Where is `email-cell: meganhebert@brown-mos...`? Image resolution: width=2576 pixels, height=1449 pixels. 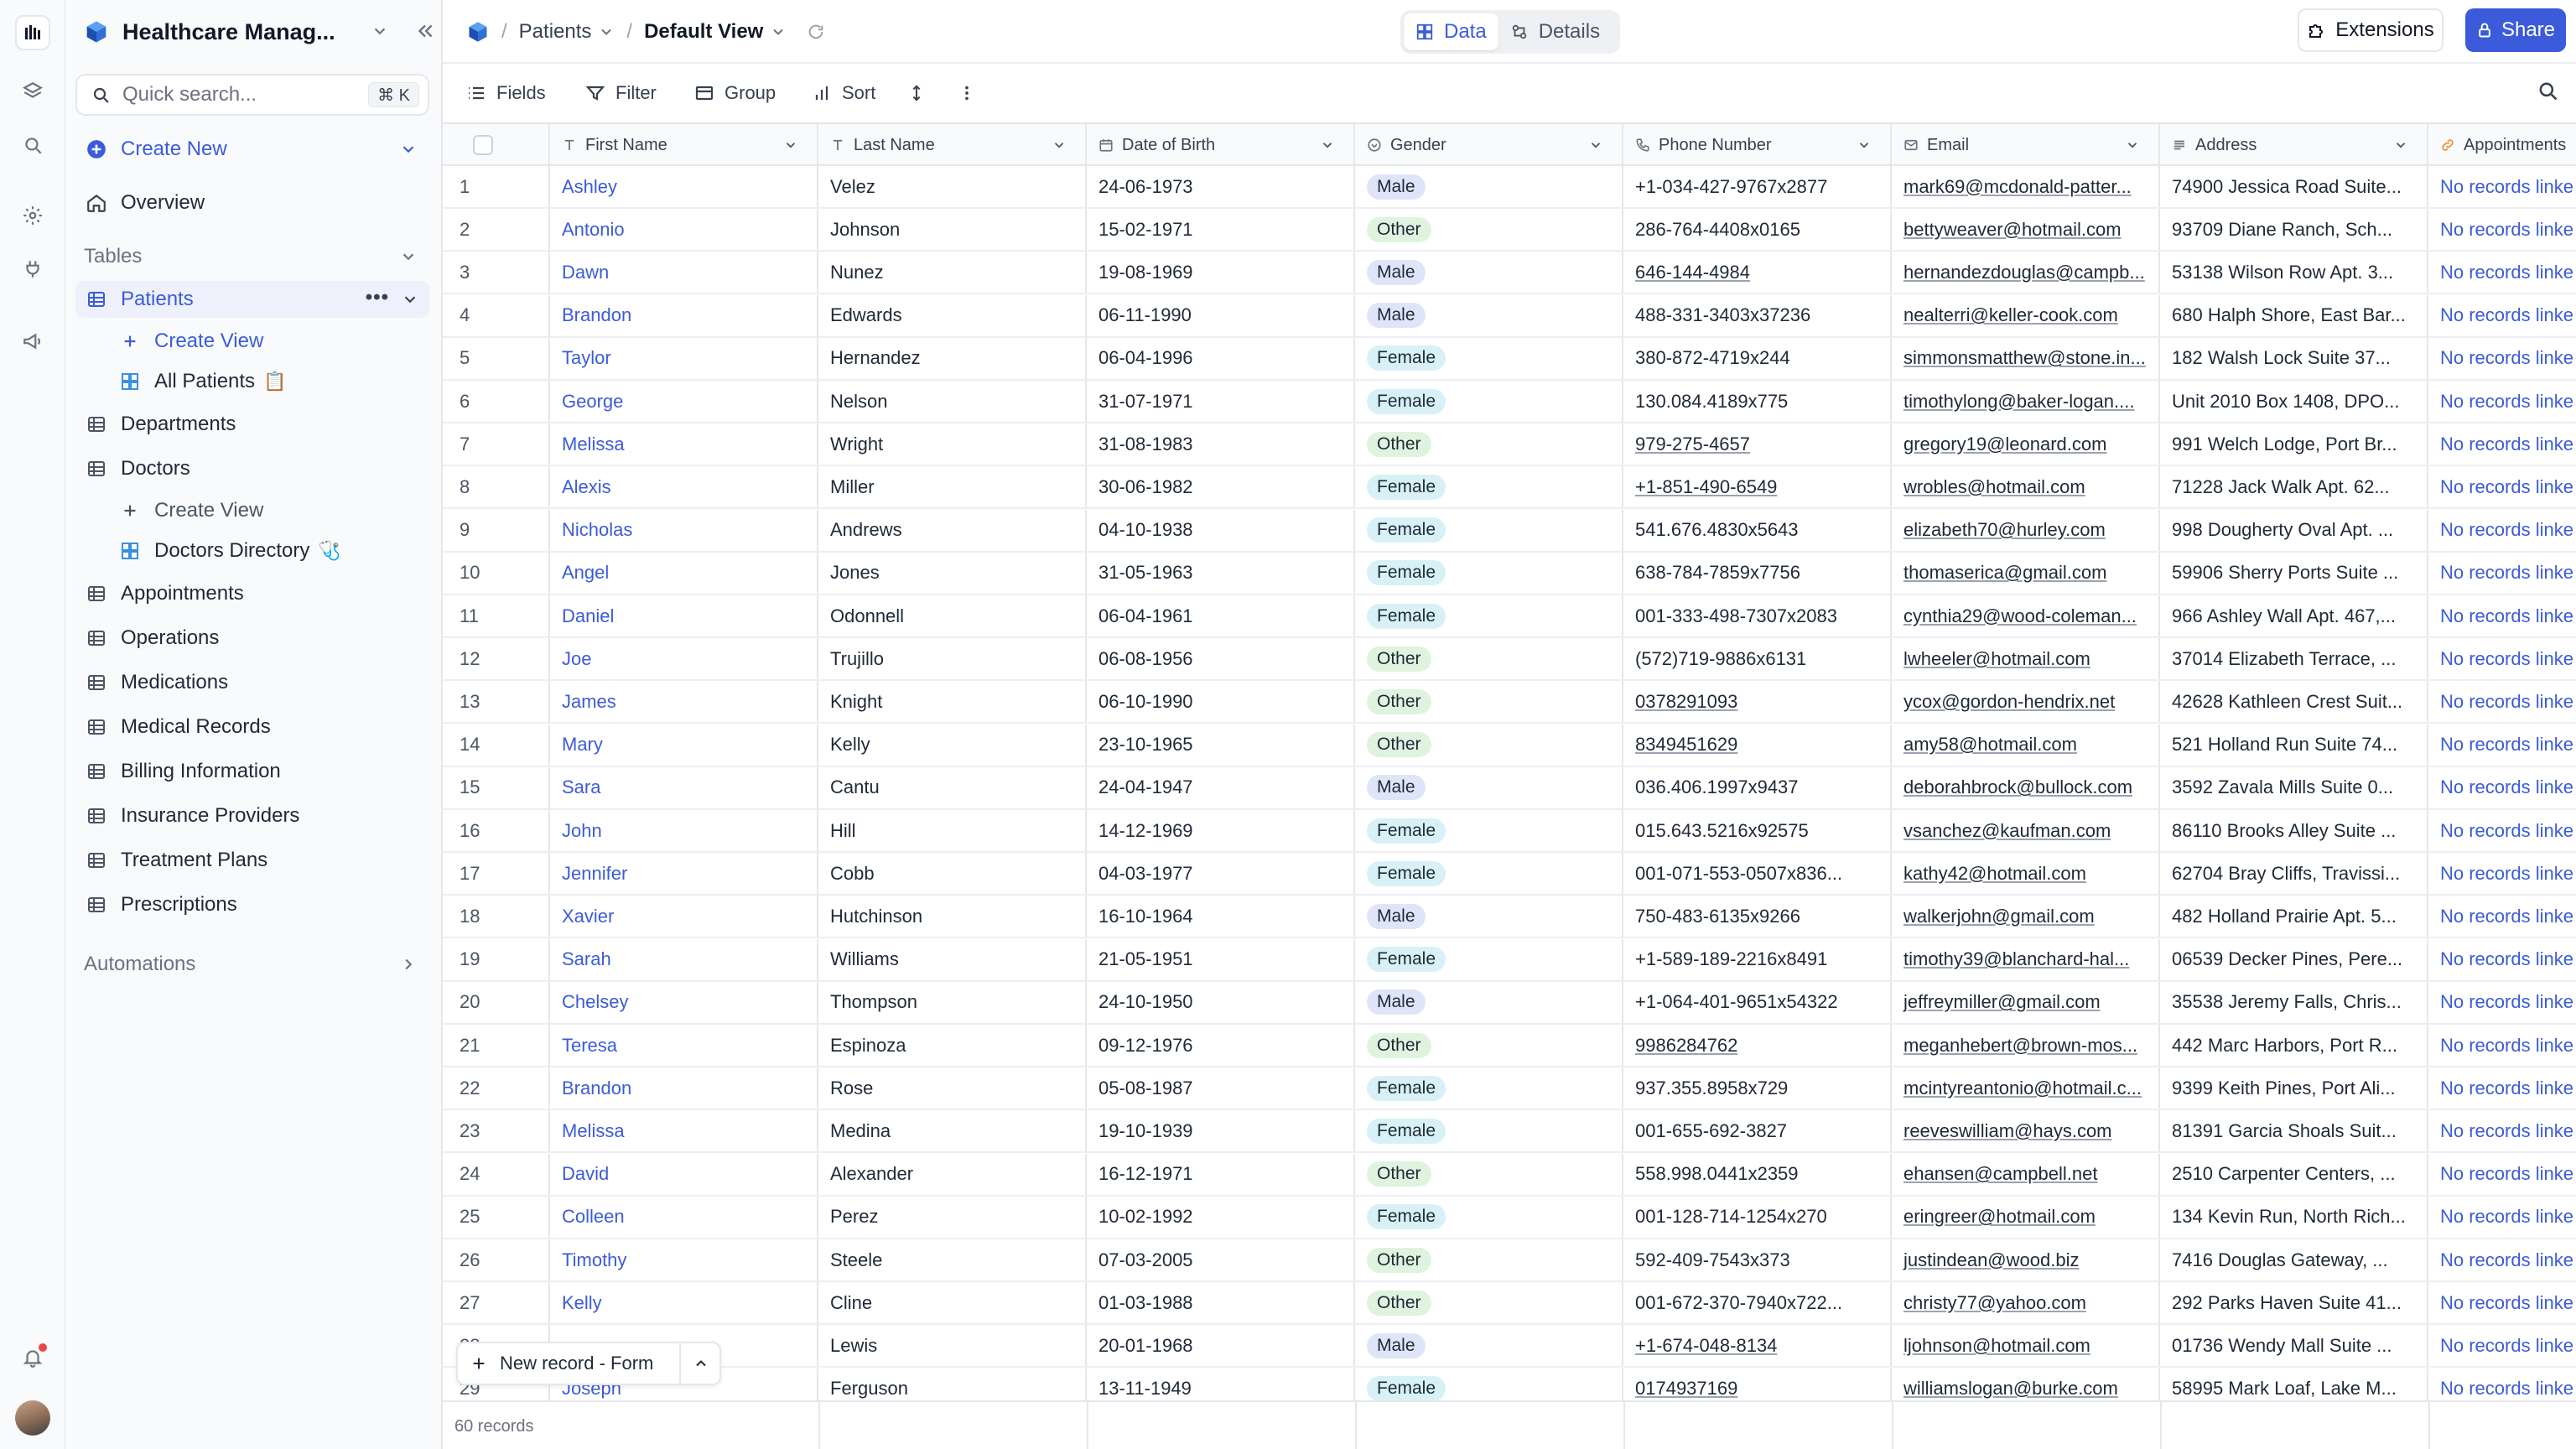
email-cell: meganhebert@brown-mos... is located at coordinates (2026, 1045).